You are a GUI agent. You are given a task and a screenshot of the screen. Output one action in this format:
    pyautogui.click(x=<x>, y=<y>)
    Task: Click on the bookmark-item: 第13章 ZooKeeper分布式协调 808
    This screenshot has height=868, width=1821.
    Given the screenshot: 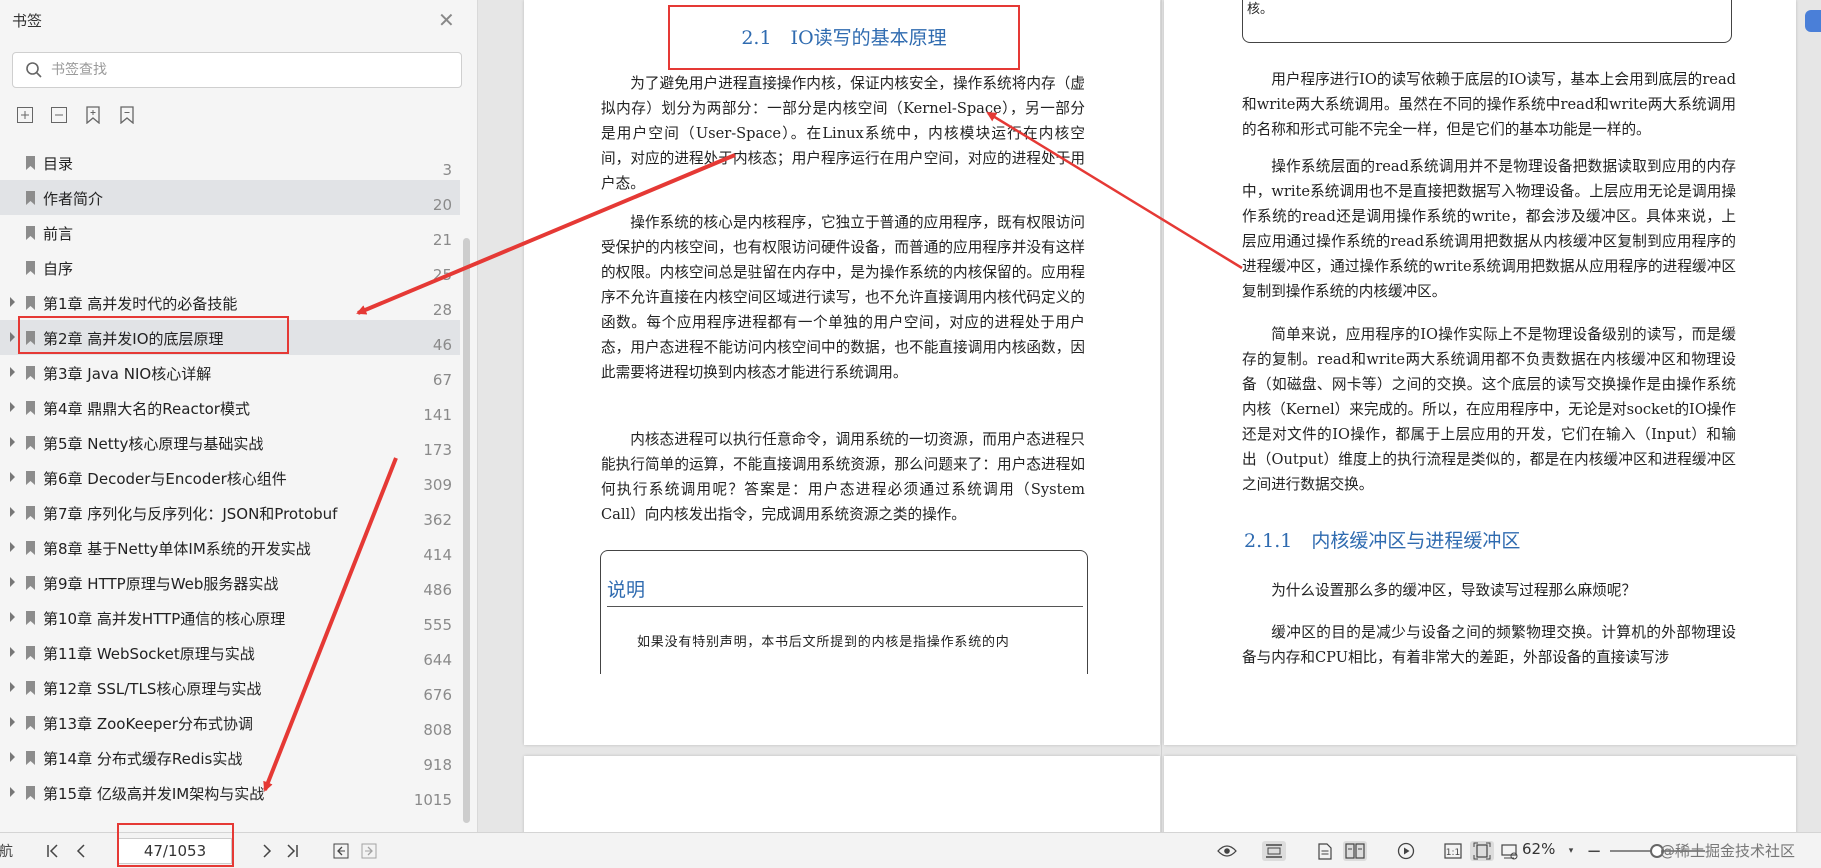 What is the action you would take?
    pyautogui.click(x=230, y=722)
    